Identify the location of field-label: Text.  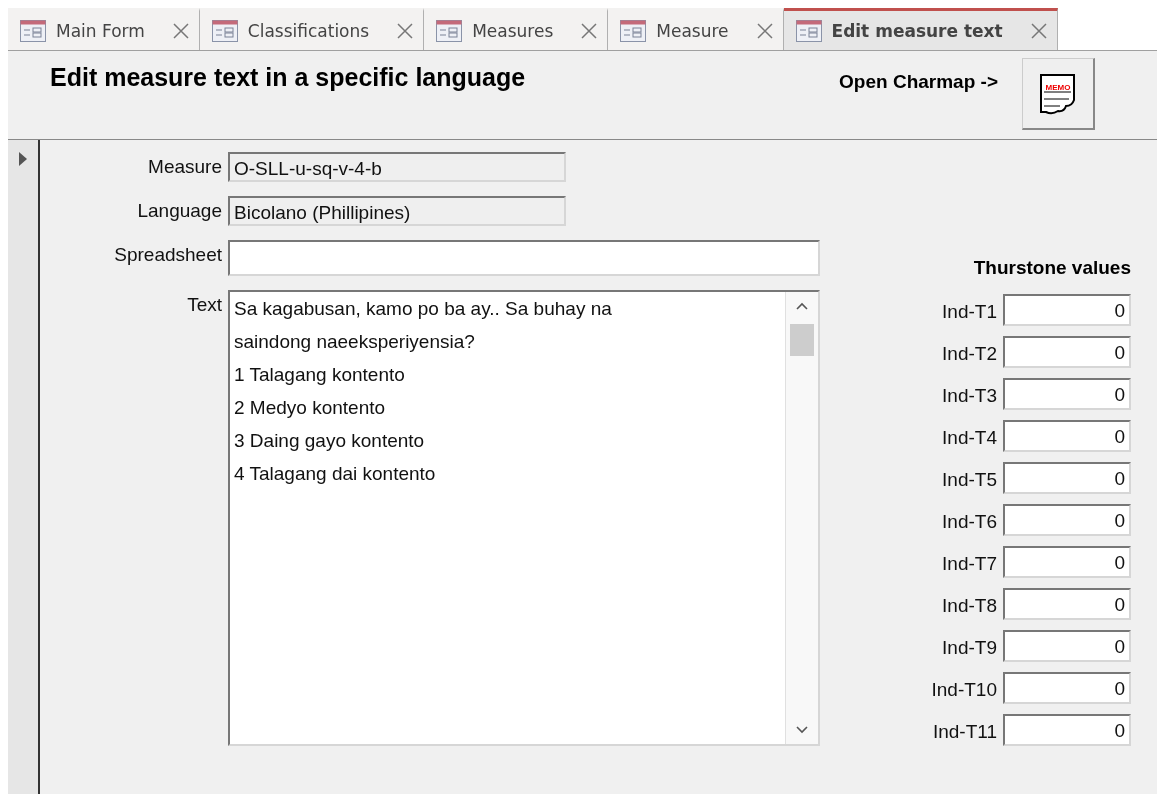
(204, 305).